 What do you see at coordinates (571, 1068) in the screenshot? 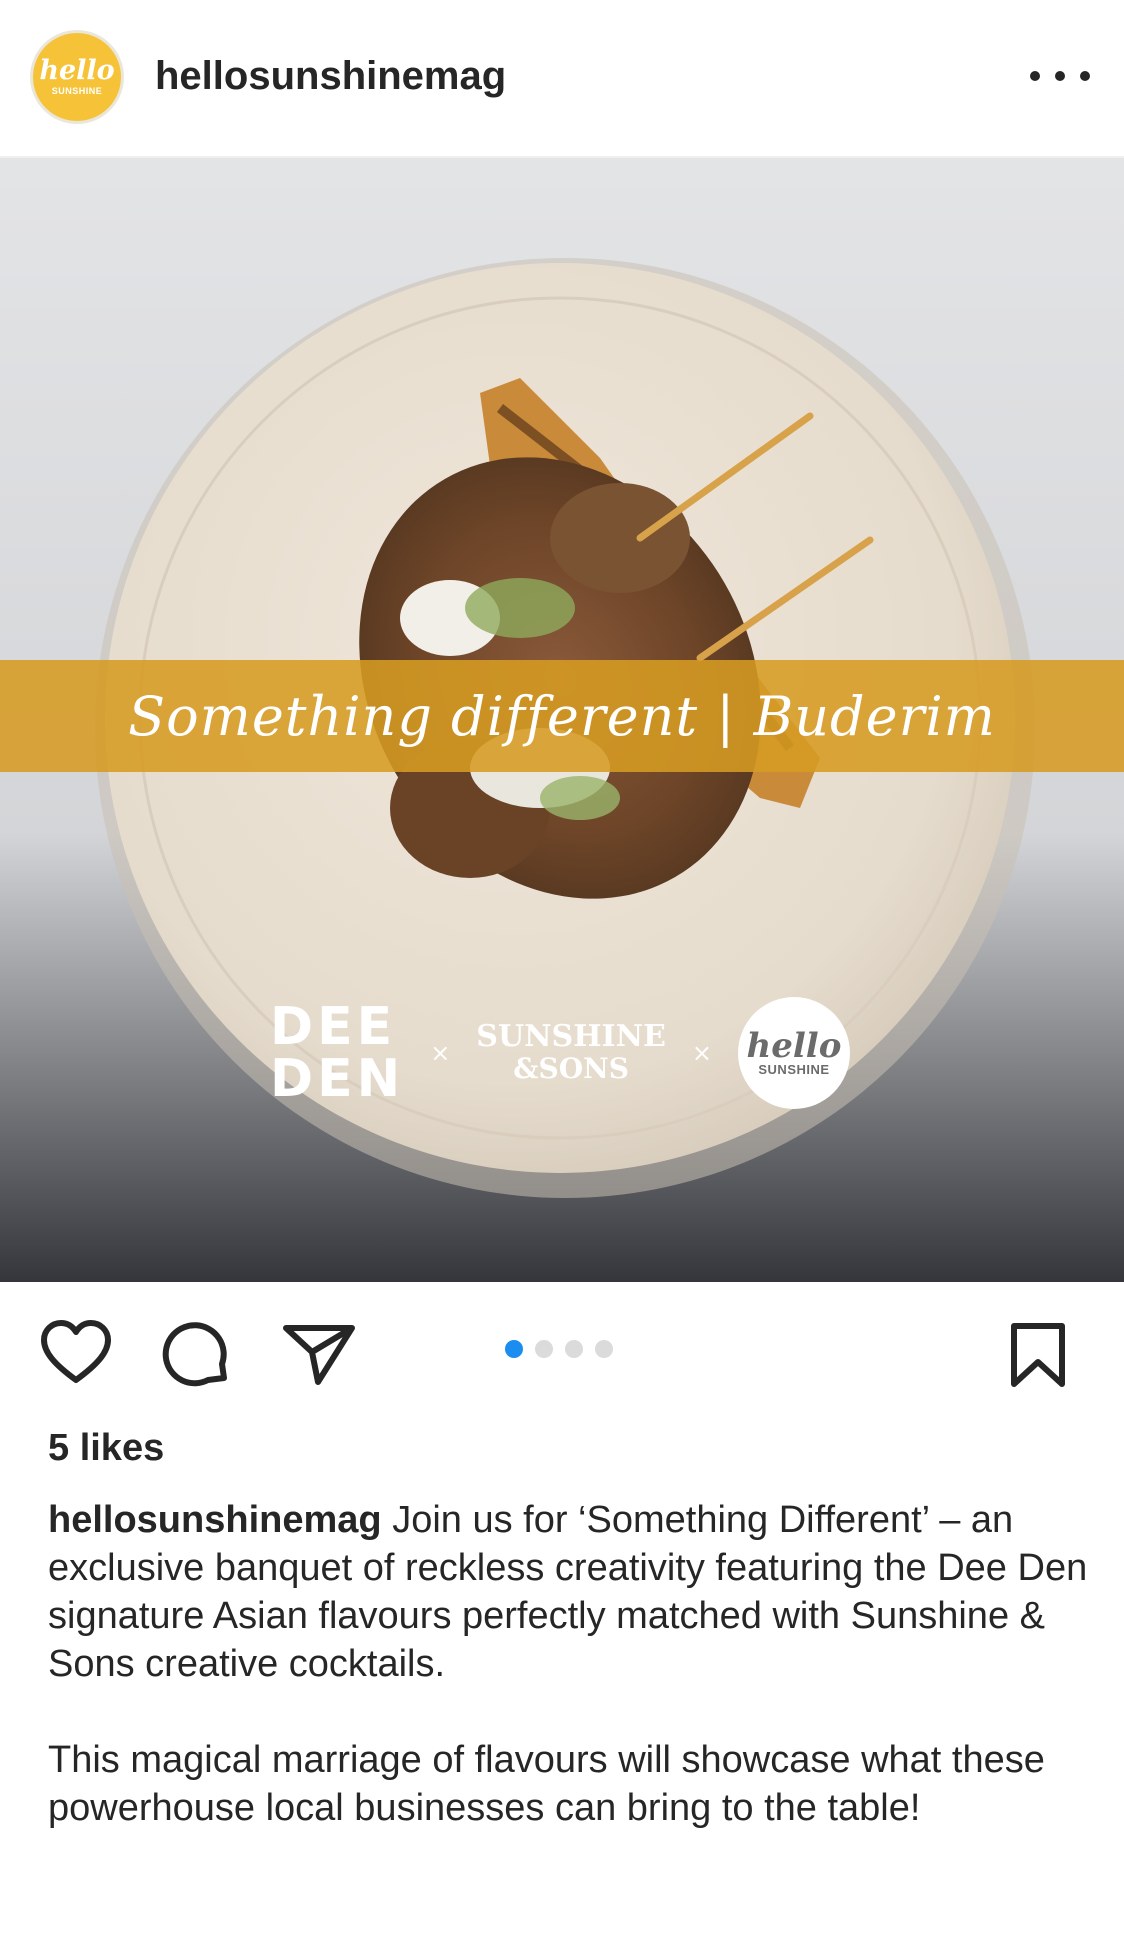
I see `sons-line2: &SONS` at bounding box center [571, 1068].